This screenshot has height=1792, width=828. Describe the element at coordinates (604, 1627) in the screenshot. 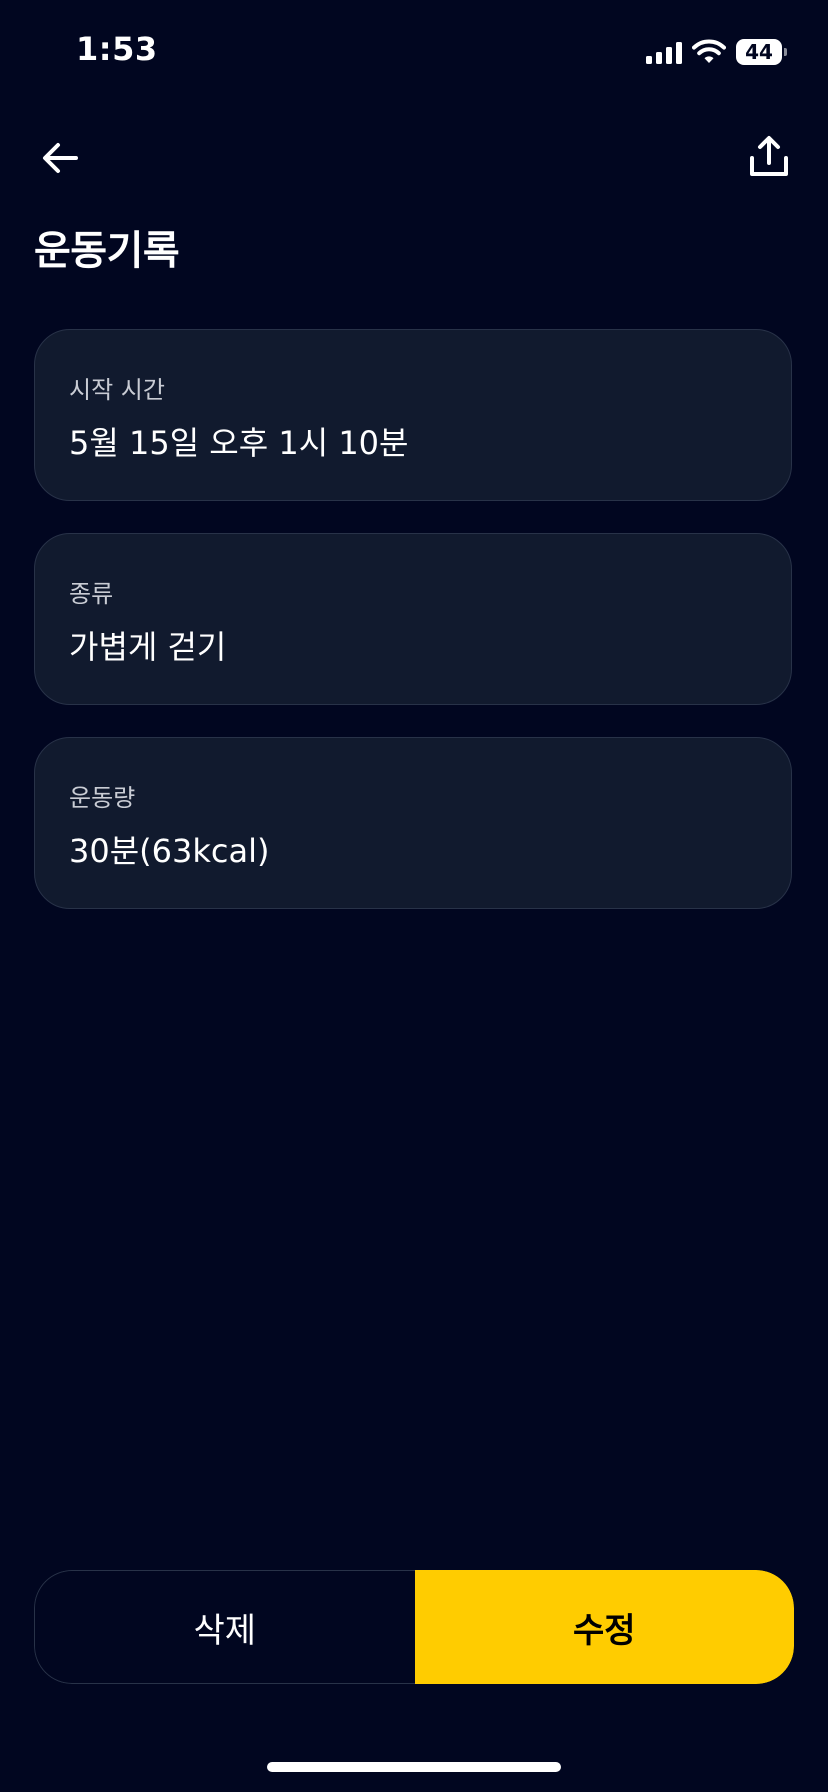

I see `edit-button: 수정` at that location.